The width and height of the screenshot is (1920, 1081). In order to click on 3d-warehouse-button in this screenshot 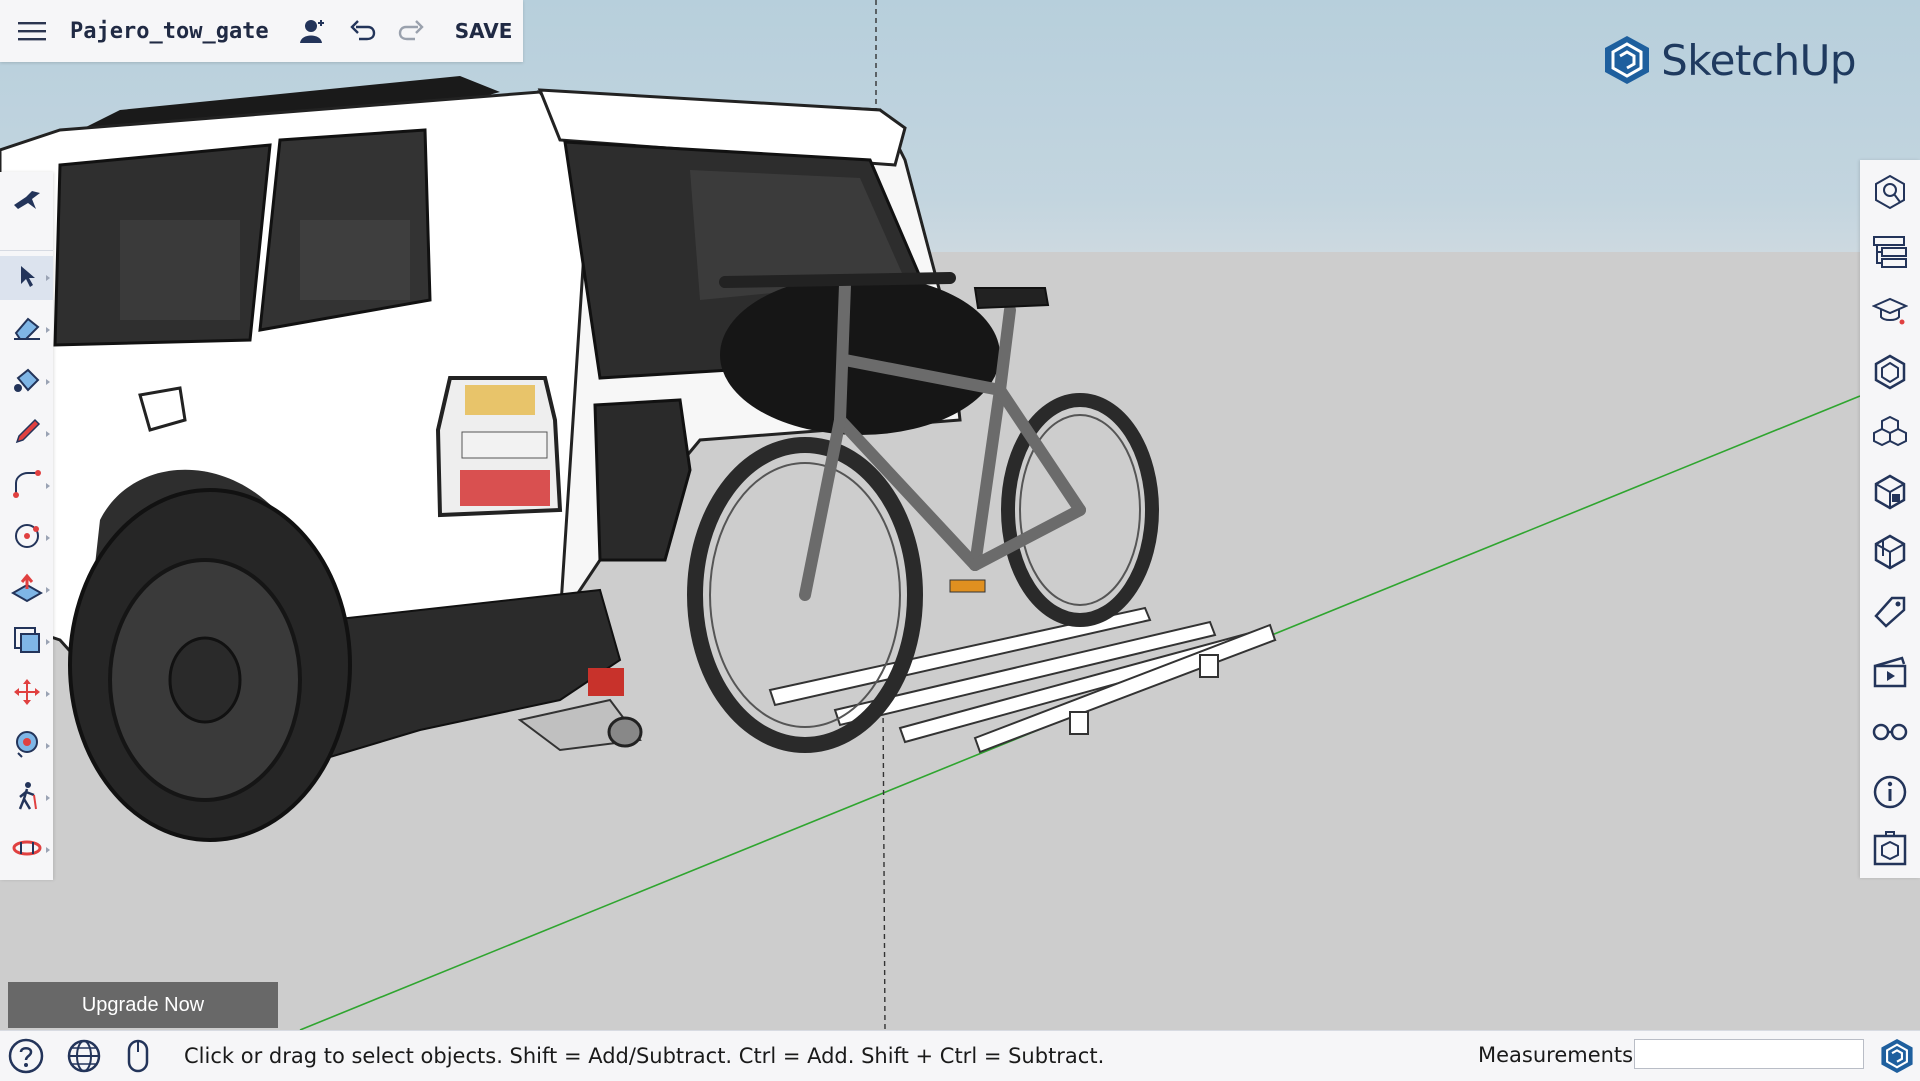, I will do `click(1890, 554)`.